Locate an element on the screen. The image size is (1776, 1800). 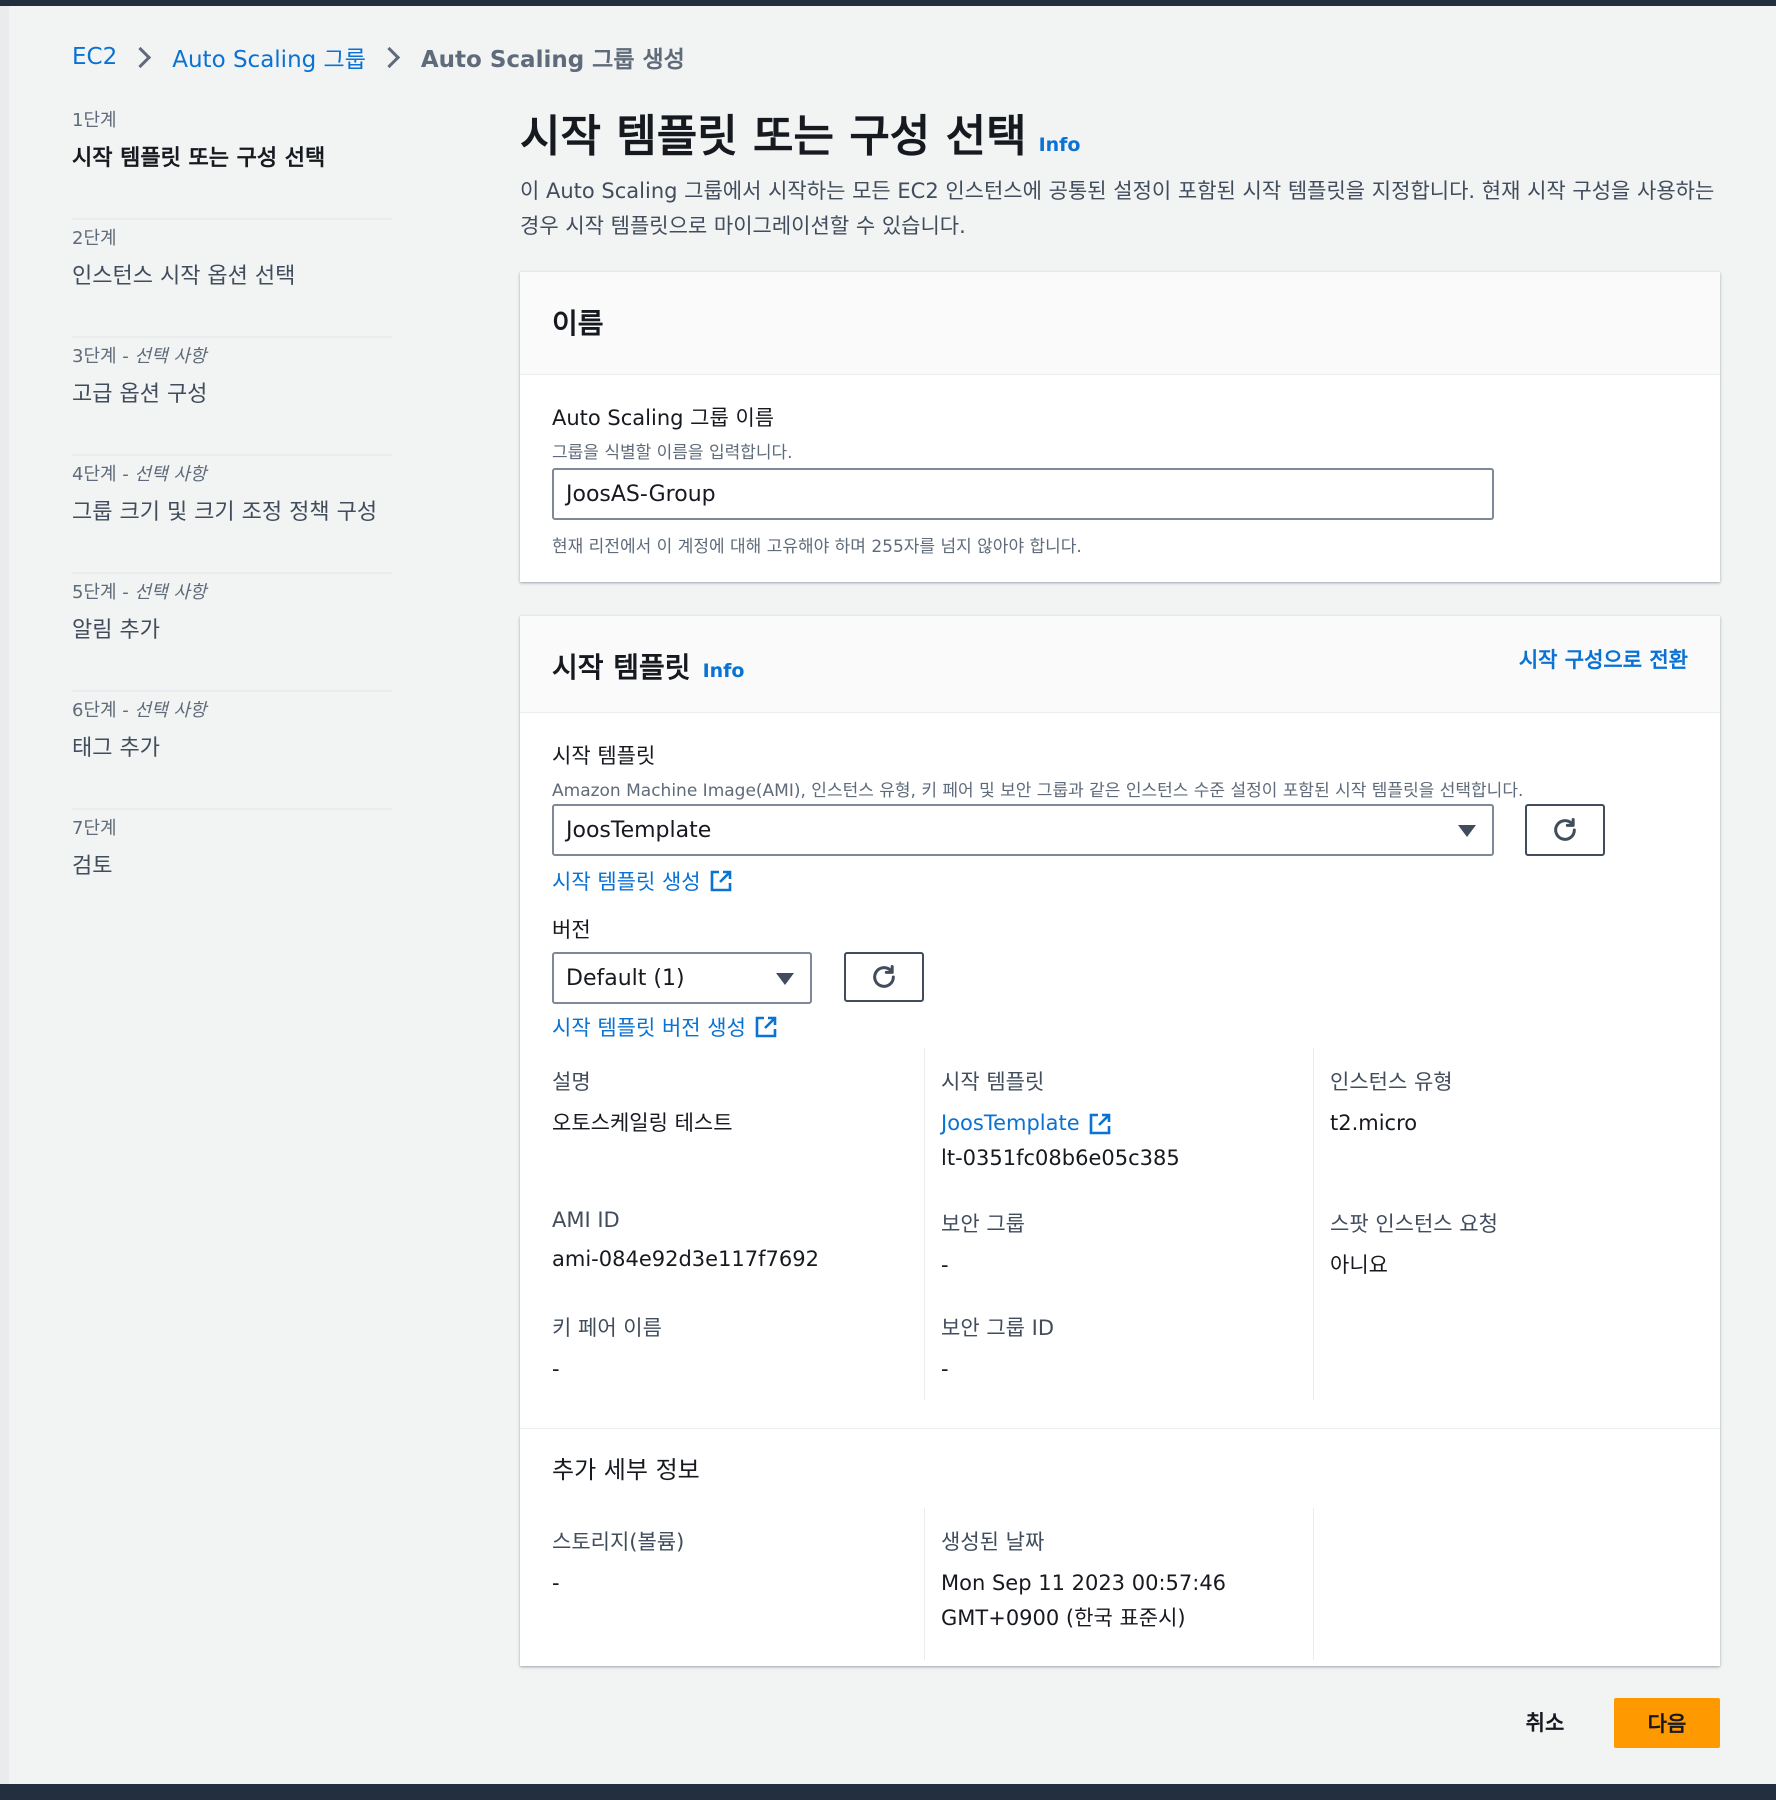
step-title: 인스턴스 시작 옵션 선택 is located at coordinates (232, 274).